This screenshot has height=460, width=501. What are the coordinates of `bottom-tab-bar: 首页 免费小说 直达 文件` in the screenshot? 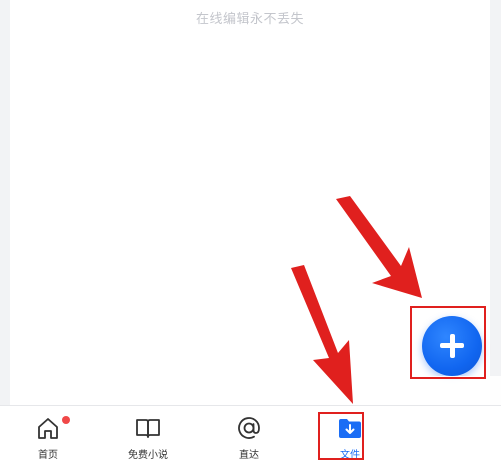 It's located at (250, 432).